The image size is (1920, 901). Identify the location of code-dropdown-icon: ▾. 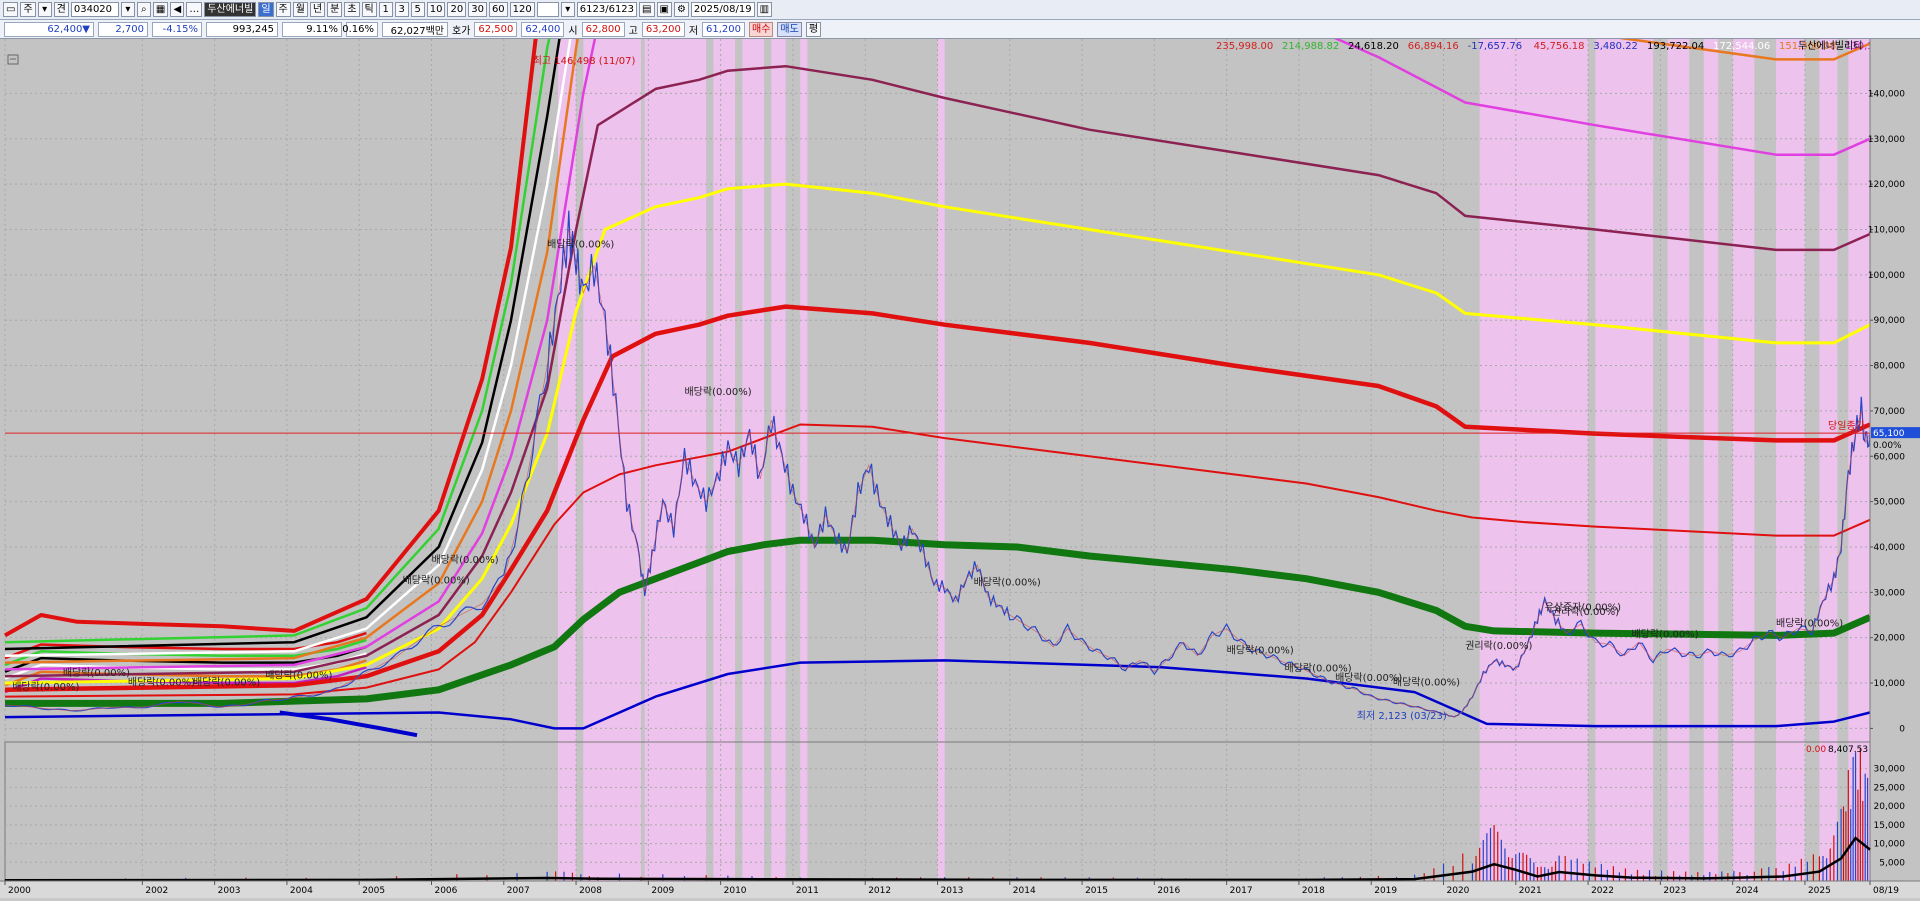
(127, 9).